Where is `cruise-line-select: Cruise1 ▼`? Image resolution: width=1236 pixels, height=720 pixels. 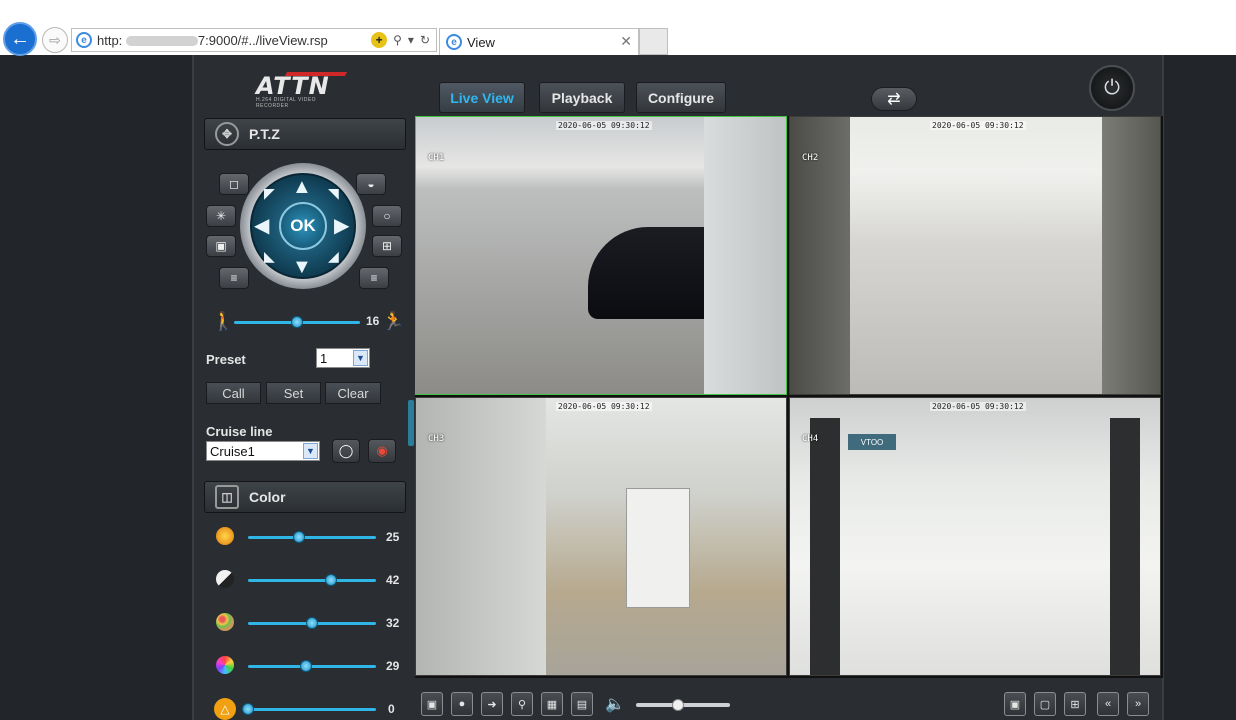
cruise-line-select: Cruise1 ▼ is located at coordinates (263, 451).